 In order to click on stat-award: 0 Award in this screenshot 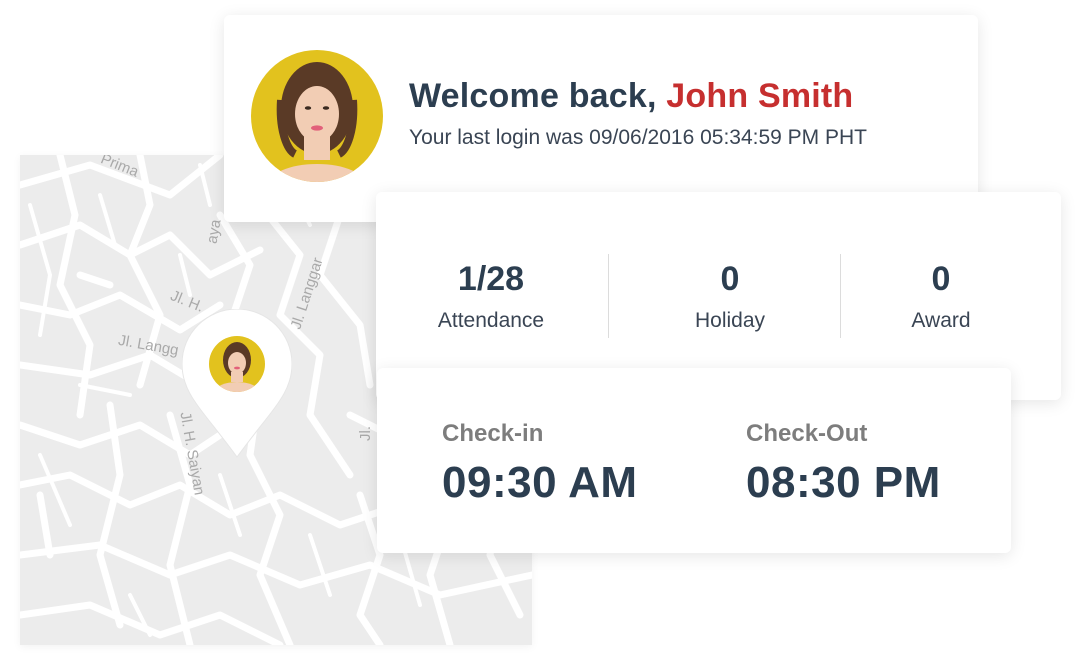, I will do `click(941, 296)`.